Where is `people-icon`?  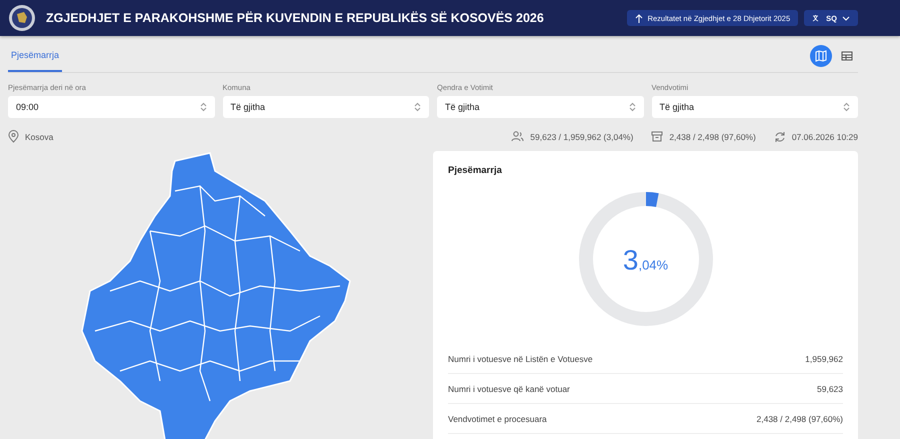
people-icon is located at coordinates (517, 136).